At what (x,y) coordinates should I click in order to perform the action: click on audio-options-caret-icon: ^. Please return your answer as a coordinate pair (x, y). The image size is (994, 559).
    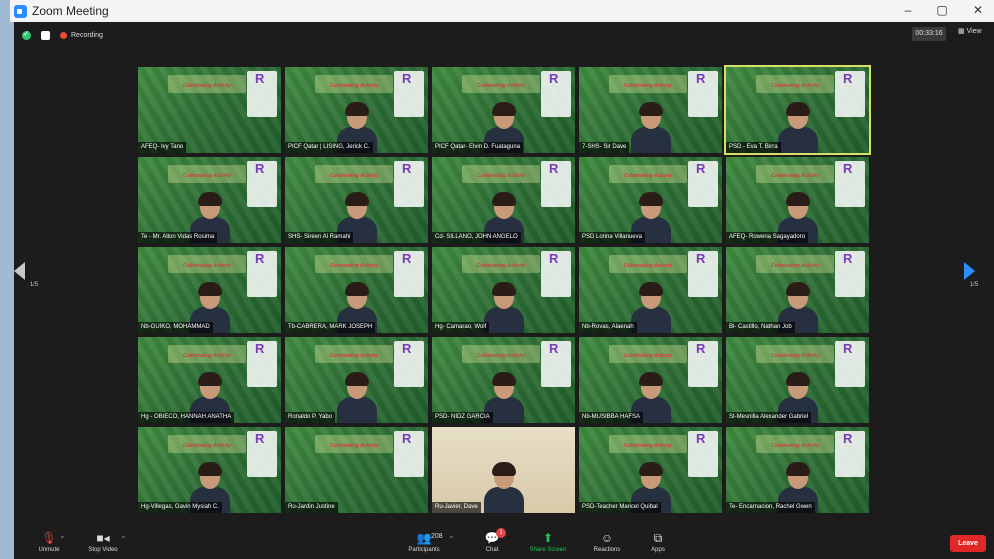
    Looking at the image, I should click on (62, 539).